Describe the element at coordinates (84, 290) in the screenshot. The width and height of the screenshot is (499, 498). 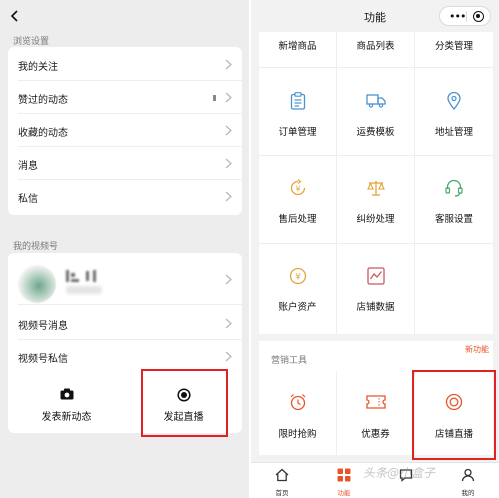
I see `blurred-channel-info` at that location.